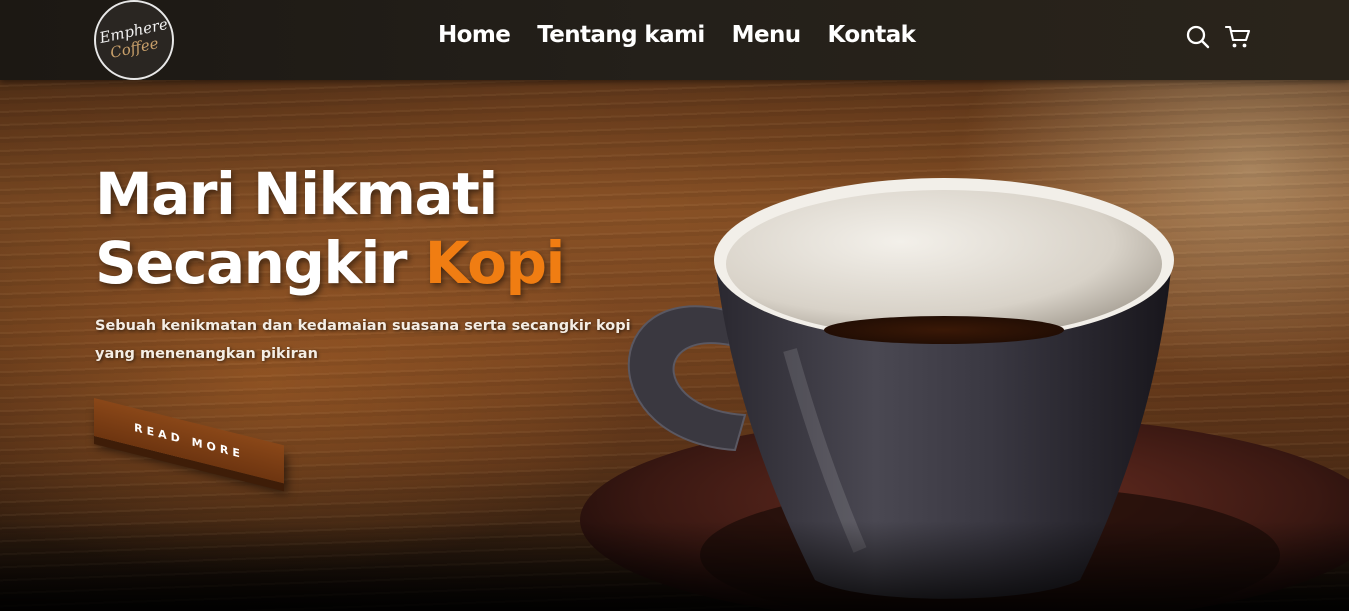 This screenshot has width=1349, height=611. I want to click on hero-title: Mari Nikmati Secangkir Kopi, so click(375, 229).